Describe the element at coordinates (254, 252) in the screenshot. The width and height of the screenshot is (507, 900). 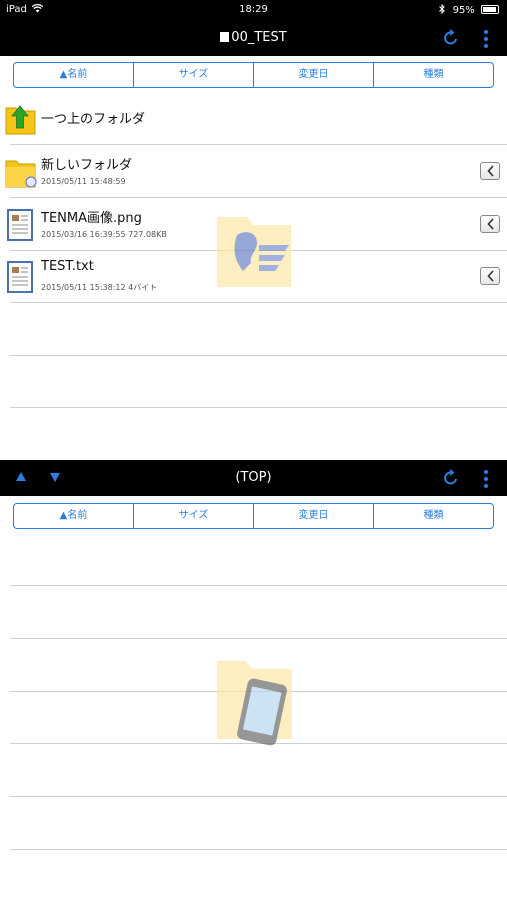
I see `app-logo-watermark-icon` at that location.